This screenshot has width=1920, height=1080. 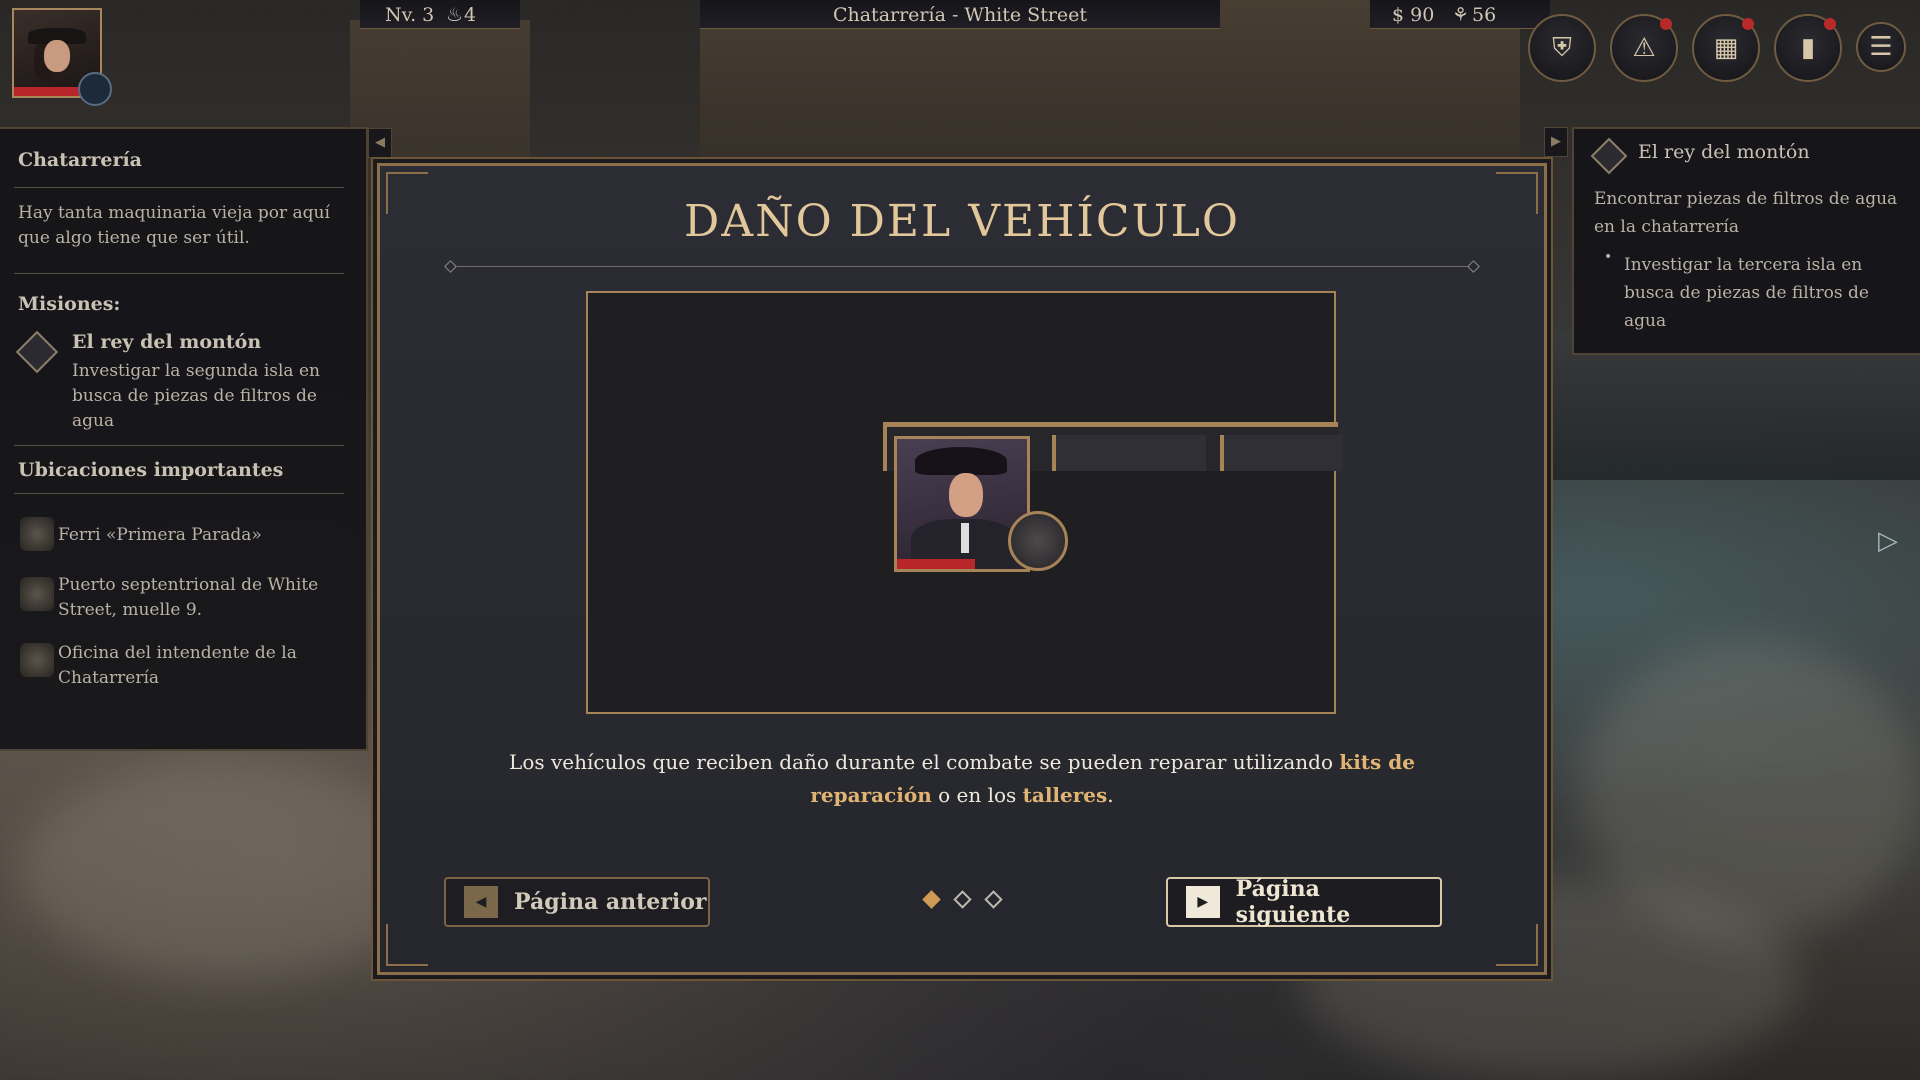 I want to click on energy-icon: ♨, so click(x=455, y=15).